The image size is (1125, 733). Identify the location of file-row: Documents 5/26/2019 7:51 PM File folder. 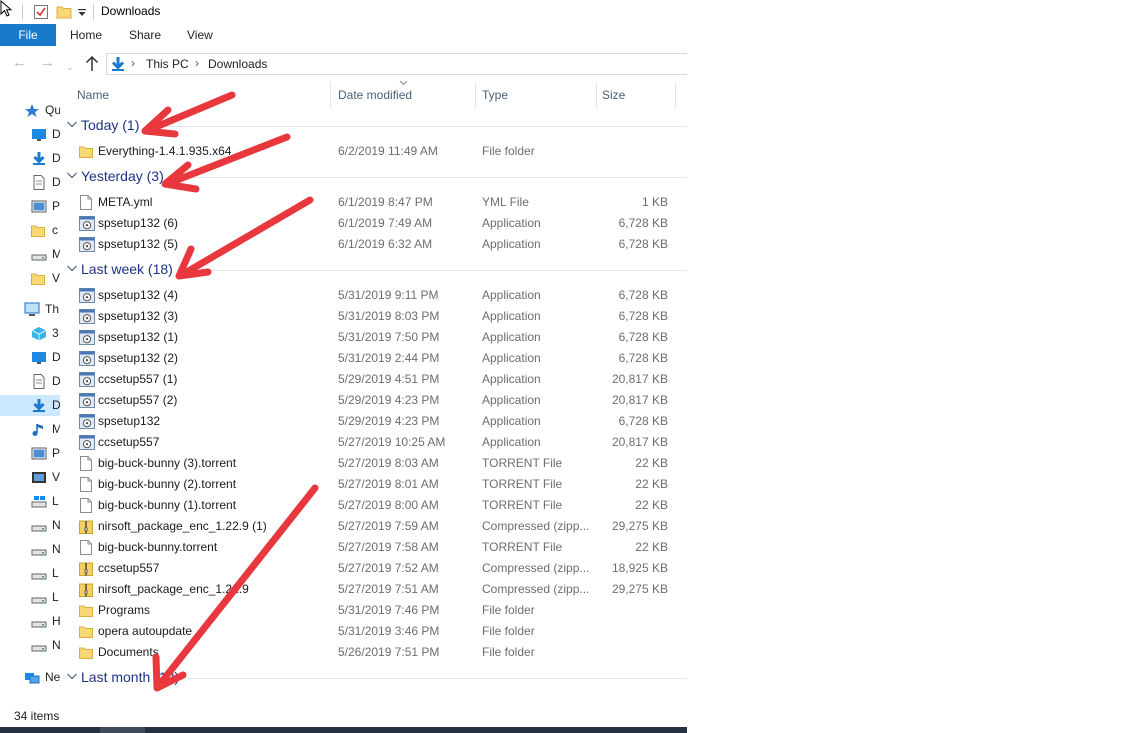
(373, 652).